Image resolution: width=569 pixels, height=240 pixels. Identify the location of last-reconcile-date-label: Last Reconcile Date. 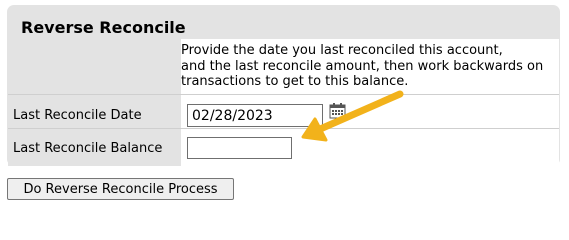
(77, 115).